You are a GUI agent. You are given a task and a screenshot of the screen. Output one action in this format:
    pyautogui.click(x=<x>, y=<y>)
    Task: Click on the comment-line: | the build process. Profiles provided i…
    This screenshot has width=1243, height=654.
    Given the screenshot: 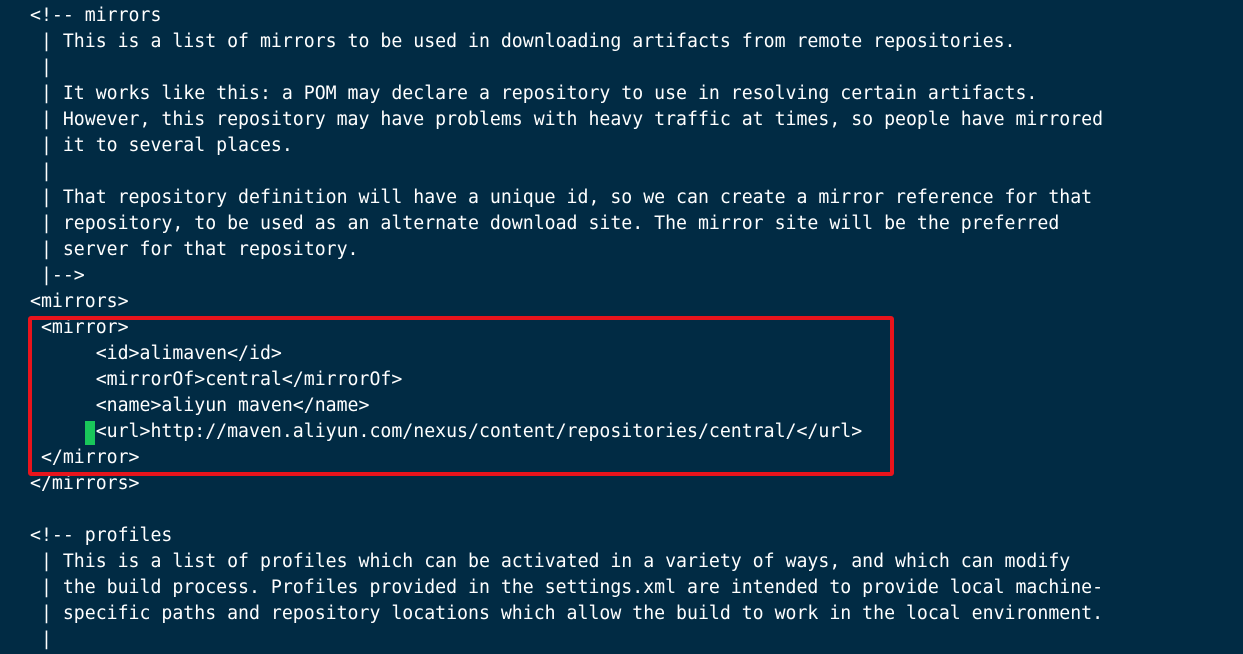 What is the action you would take?
    pyautogui.click(x=567, y=587)
    